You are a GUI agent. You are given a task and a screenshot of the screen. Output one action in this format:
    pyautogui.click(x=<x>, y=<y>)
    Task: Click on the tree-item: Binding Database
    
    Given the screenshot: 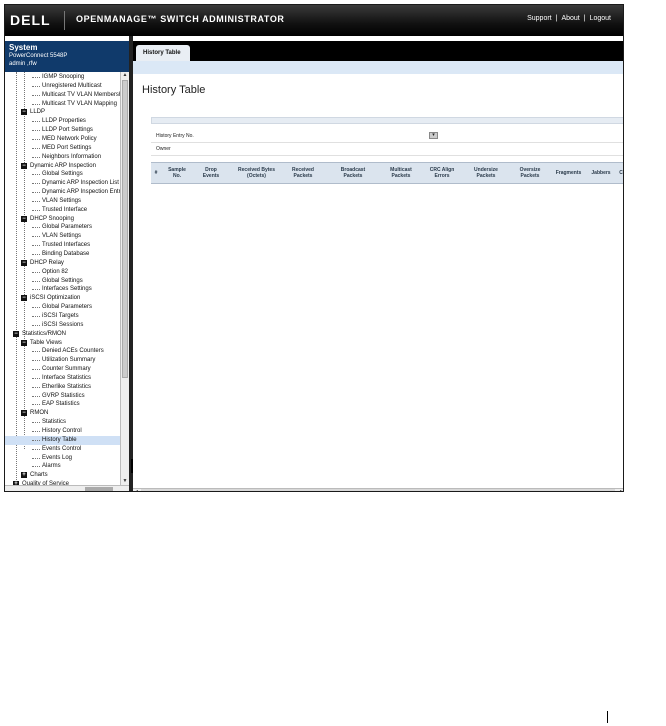 What is the action you would take?
    pyautogui.click(x=62, y=254)
    